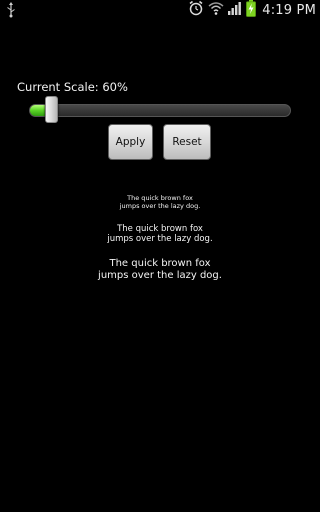  I want to click on apply-button: Apply, so click(130, 142).